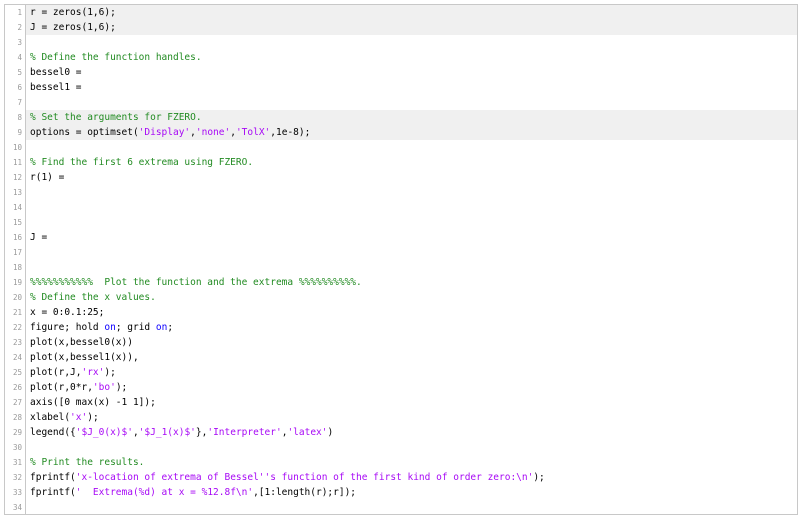 Image resolution: width=801 pixels, height=519 pixels. I want to click on code-comment: % Print the results., so click(87, 462).